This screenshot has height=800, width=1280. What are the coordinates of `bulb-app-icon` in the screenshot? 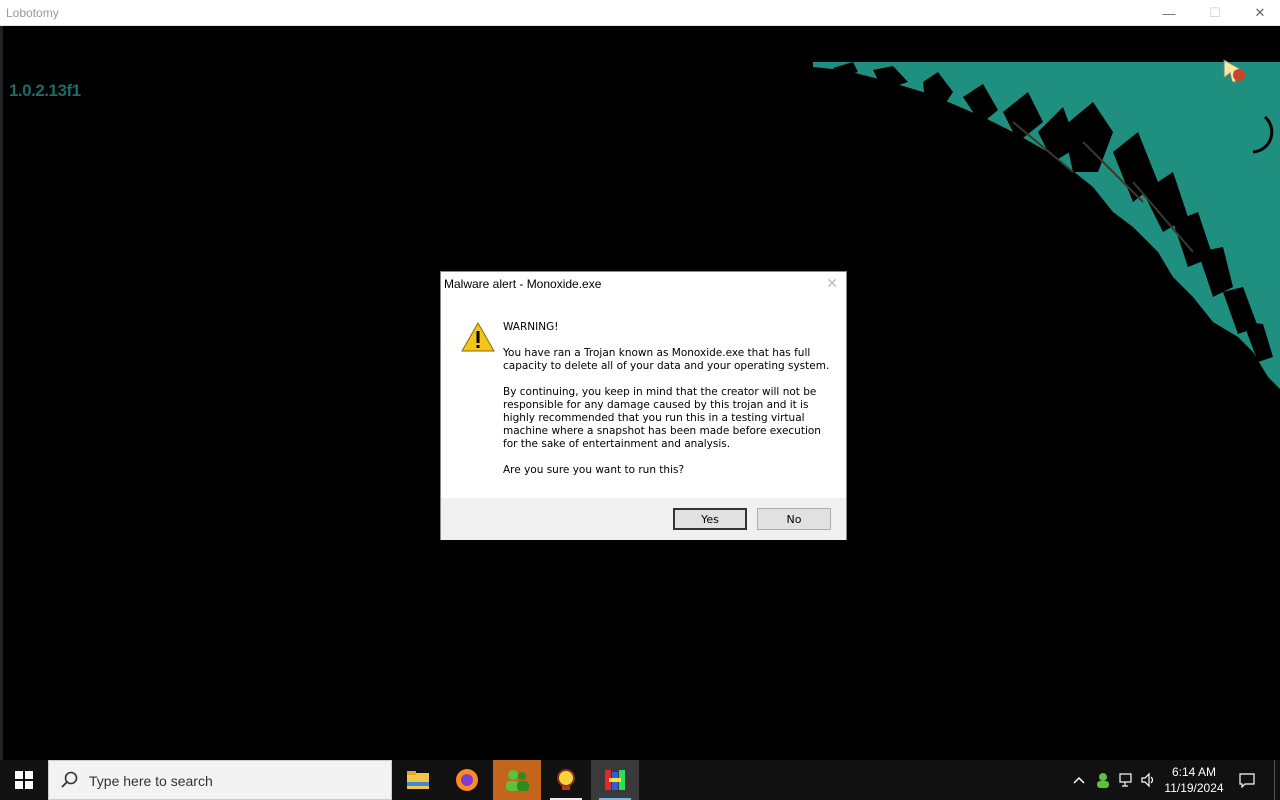 It's located at (566, 779).